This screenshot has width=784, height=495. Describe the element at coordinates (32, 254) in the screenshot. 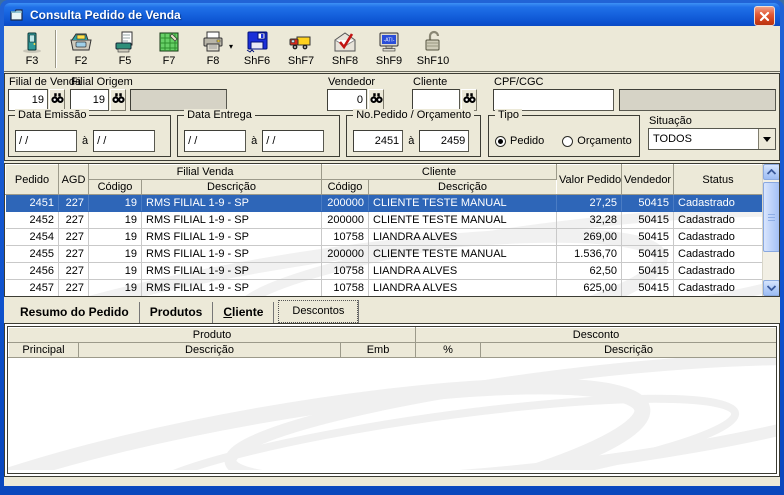

I see `grid-cell: 2455` at that location.